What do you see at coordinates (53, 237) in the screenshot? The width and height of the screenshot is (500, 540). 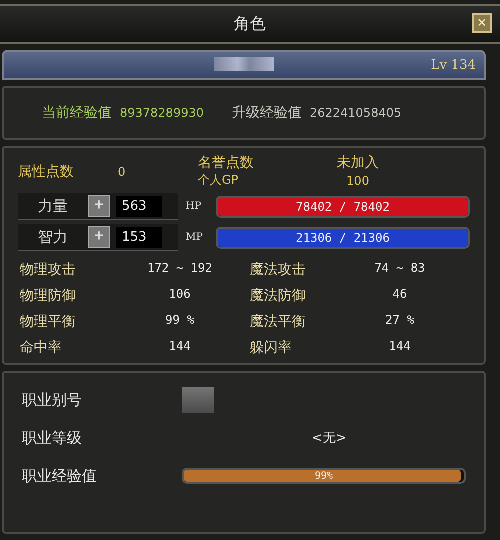 I see `attribute-name: 智力` at bounding box center [53, 237].